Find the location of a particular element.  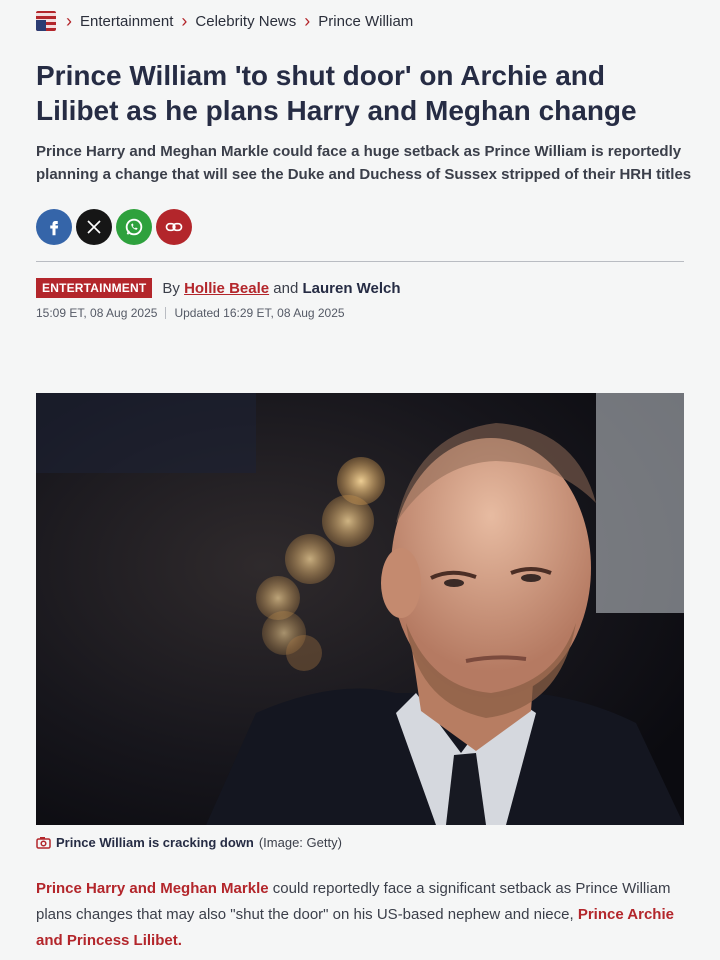

share-facebook-button is located at coordinates (54, 227).